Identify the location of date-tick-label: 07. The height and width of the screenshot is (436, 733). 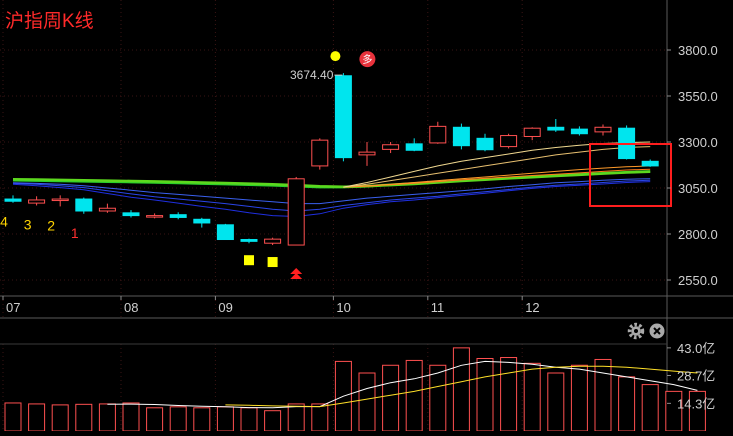
(13, 307).